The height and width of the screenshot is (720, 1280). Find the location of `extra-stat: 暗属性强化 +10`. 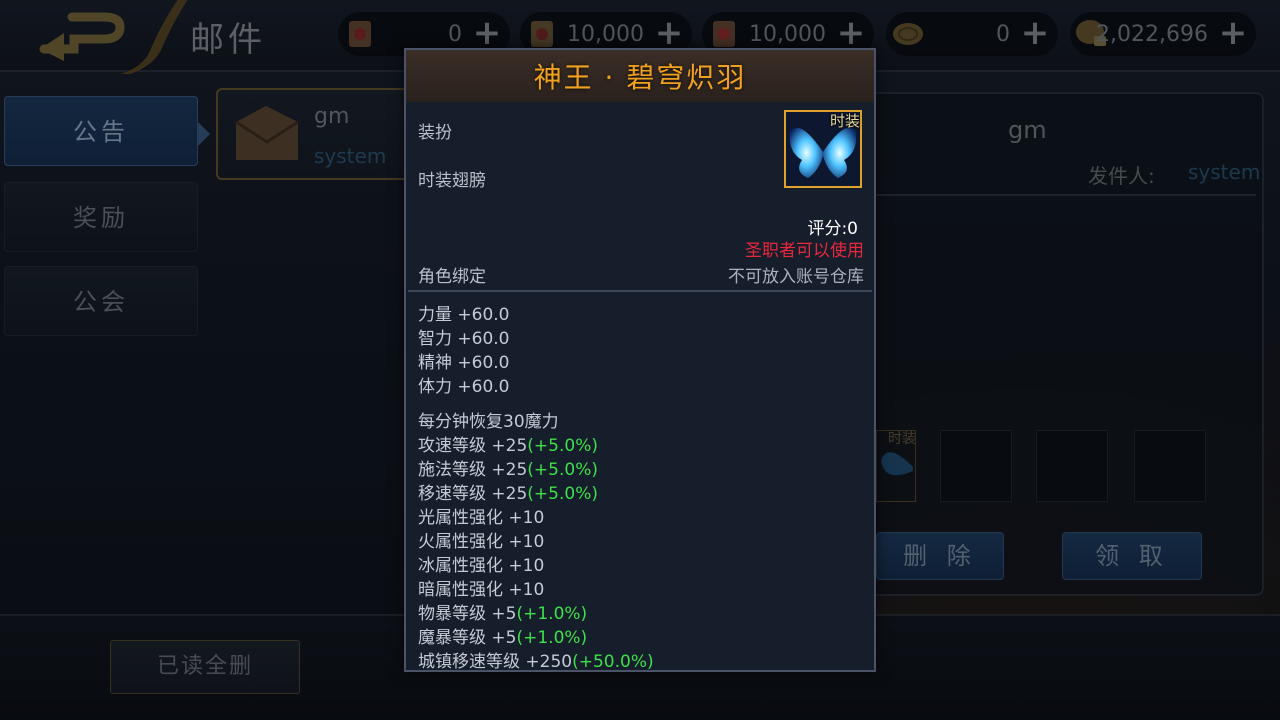

extra-stat: 暗属性强化 +10 is located at coordinates (481, 590).